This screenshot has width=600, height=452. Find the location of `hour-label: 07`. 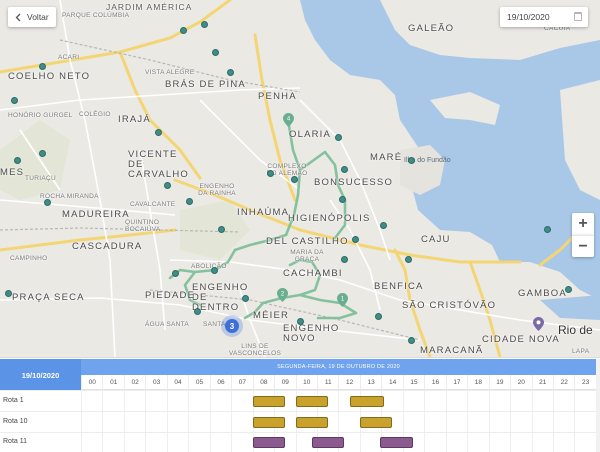

hour-label: 07 is located at coordinates (241, 382).